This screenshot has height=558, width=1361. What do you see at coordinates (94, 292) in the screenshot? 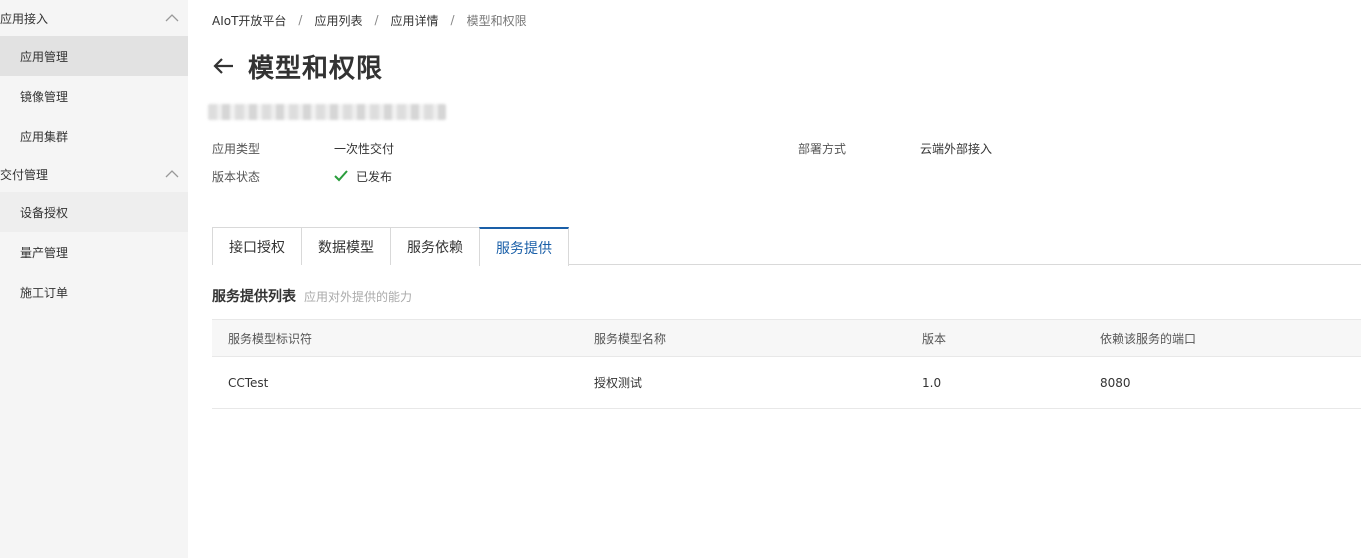
I see `sidebar-item-construction-order: 施工订单` at bounding box center [94, 292].